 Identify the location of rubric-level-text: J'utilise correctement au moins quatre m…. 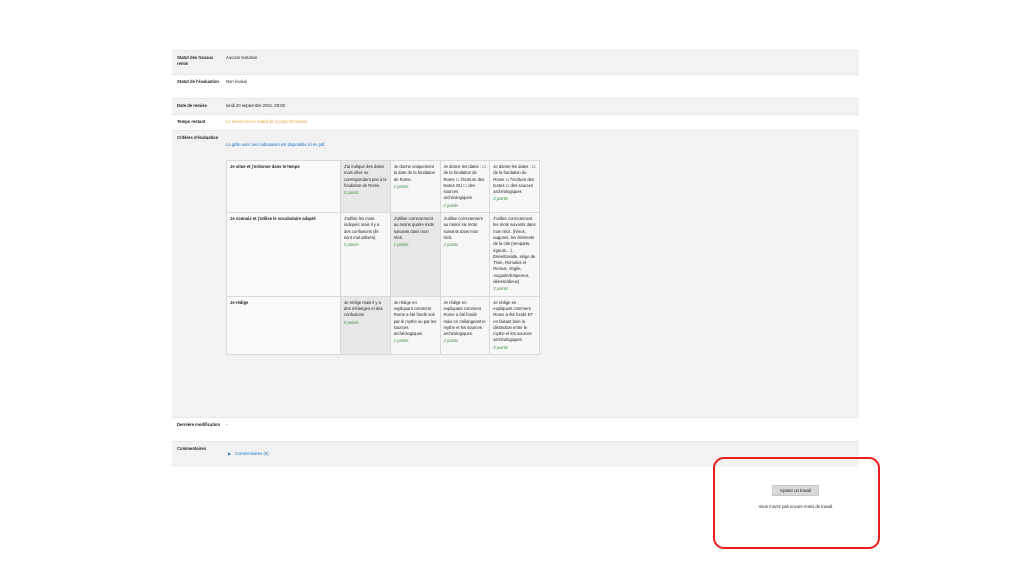
(414, 228).